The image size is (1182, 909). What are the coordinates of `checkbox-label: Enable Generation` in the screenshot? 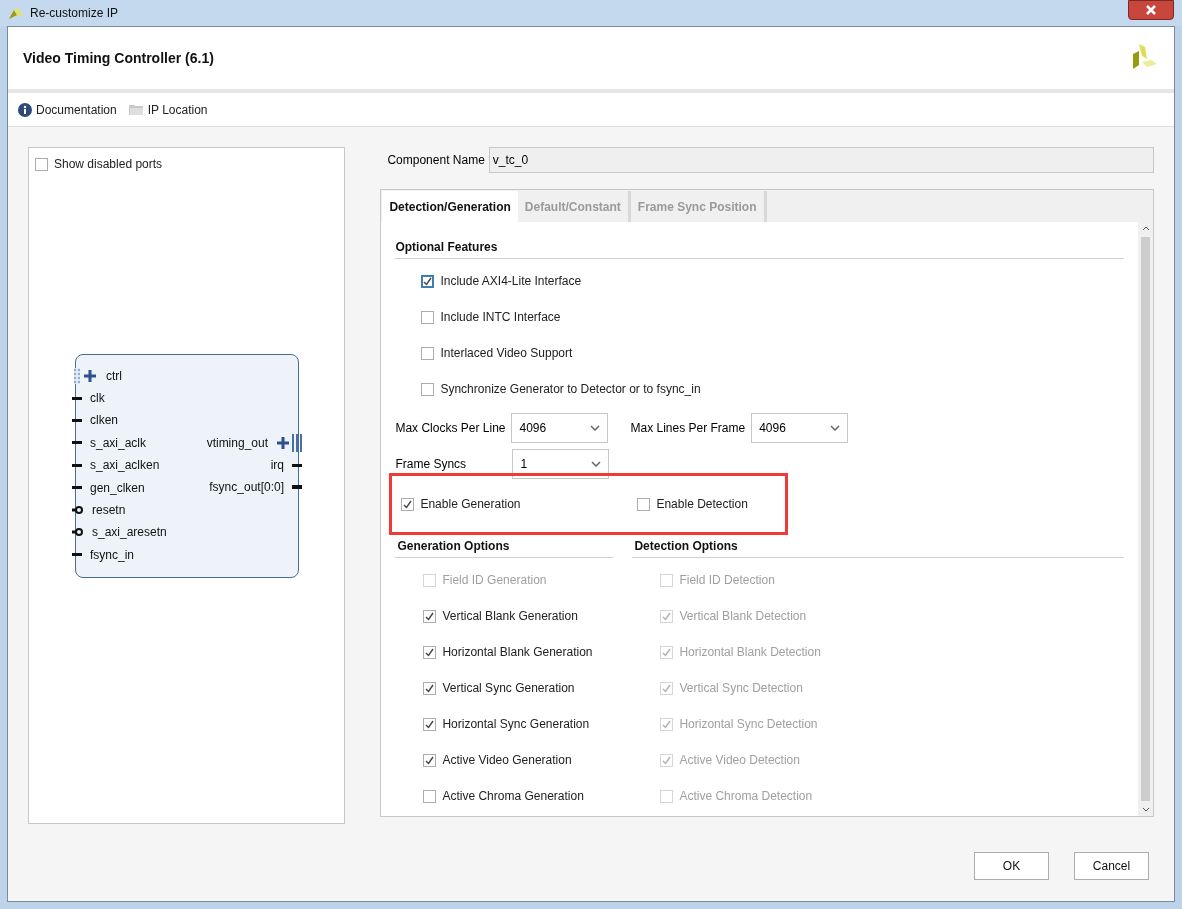 It's located at (470, 504).